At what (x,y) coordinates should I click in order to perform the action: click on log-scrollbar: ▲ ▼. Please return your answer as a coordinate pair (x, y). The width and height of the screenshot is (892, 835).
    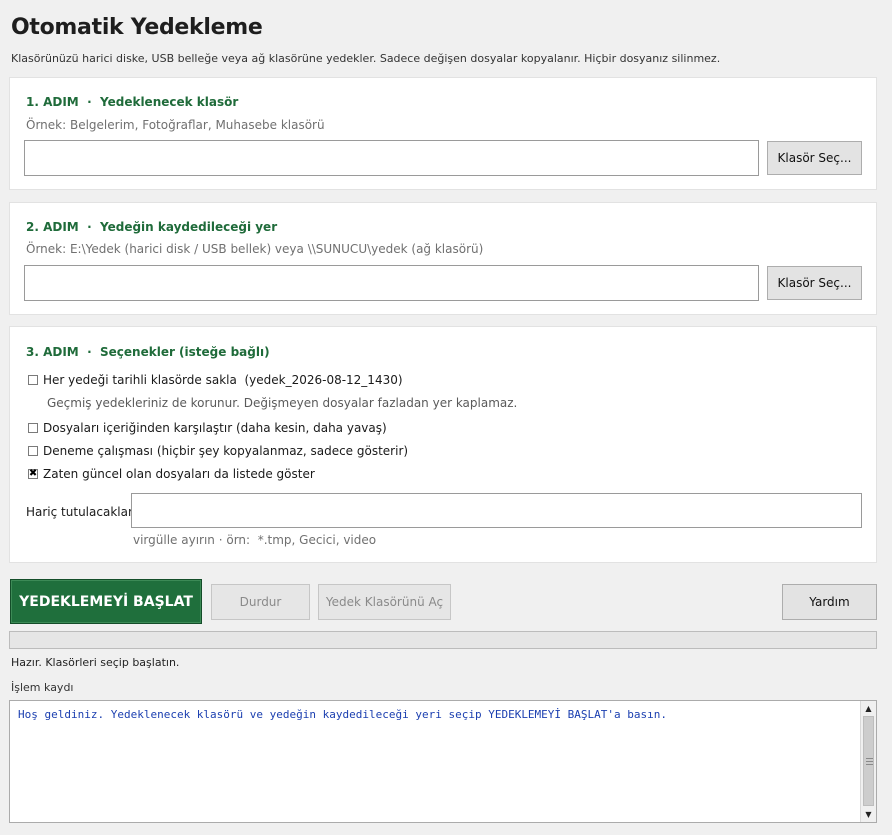
    Looking at the image, I should click on (868, 761).